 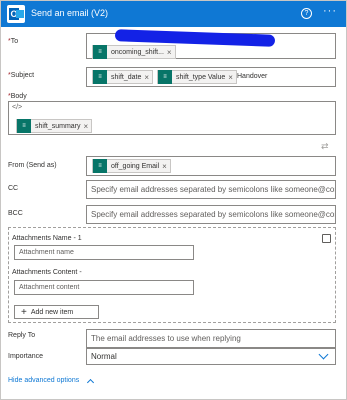 What do you see at coordinates (330, 11) in the screenshot?
I see `more-options-icon: ···` at bounding box center [330, 11].